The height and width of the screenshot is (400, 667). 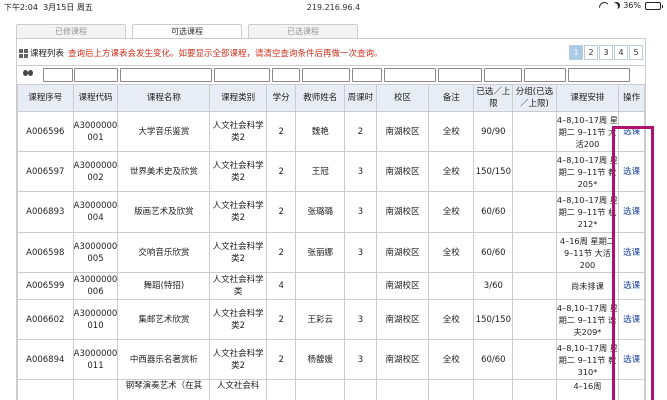 I want to click on table-cell-11: 尚未排课, so click(x=587, y=286).